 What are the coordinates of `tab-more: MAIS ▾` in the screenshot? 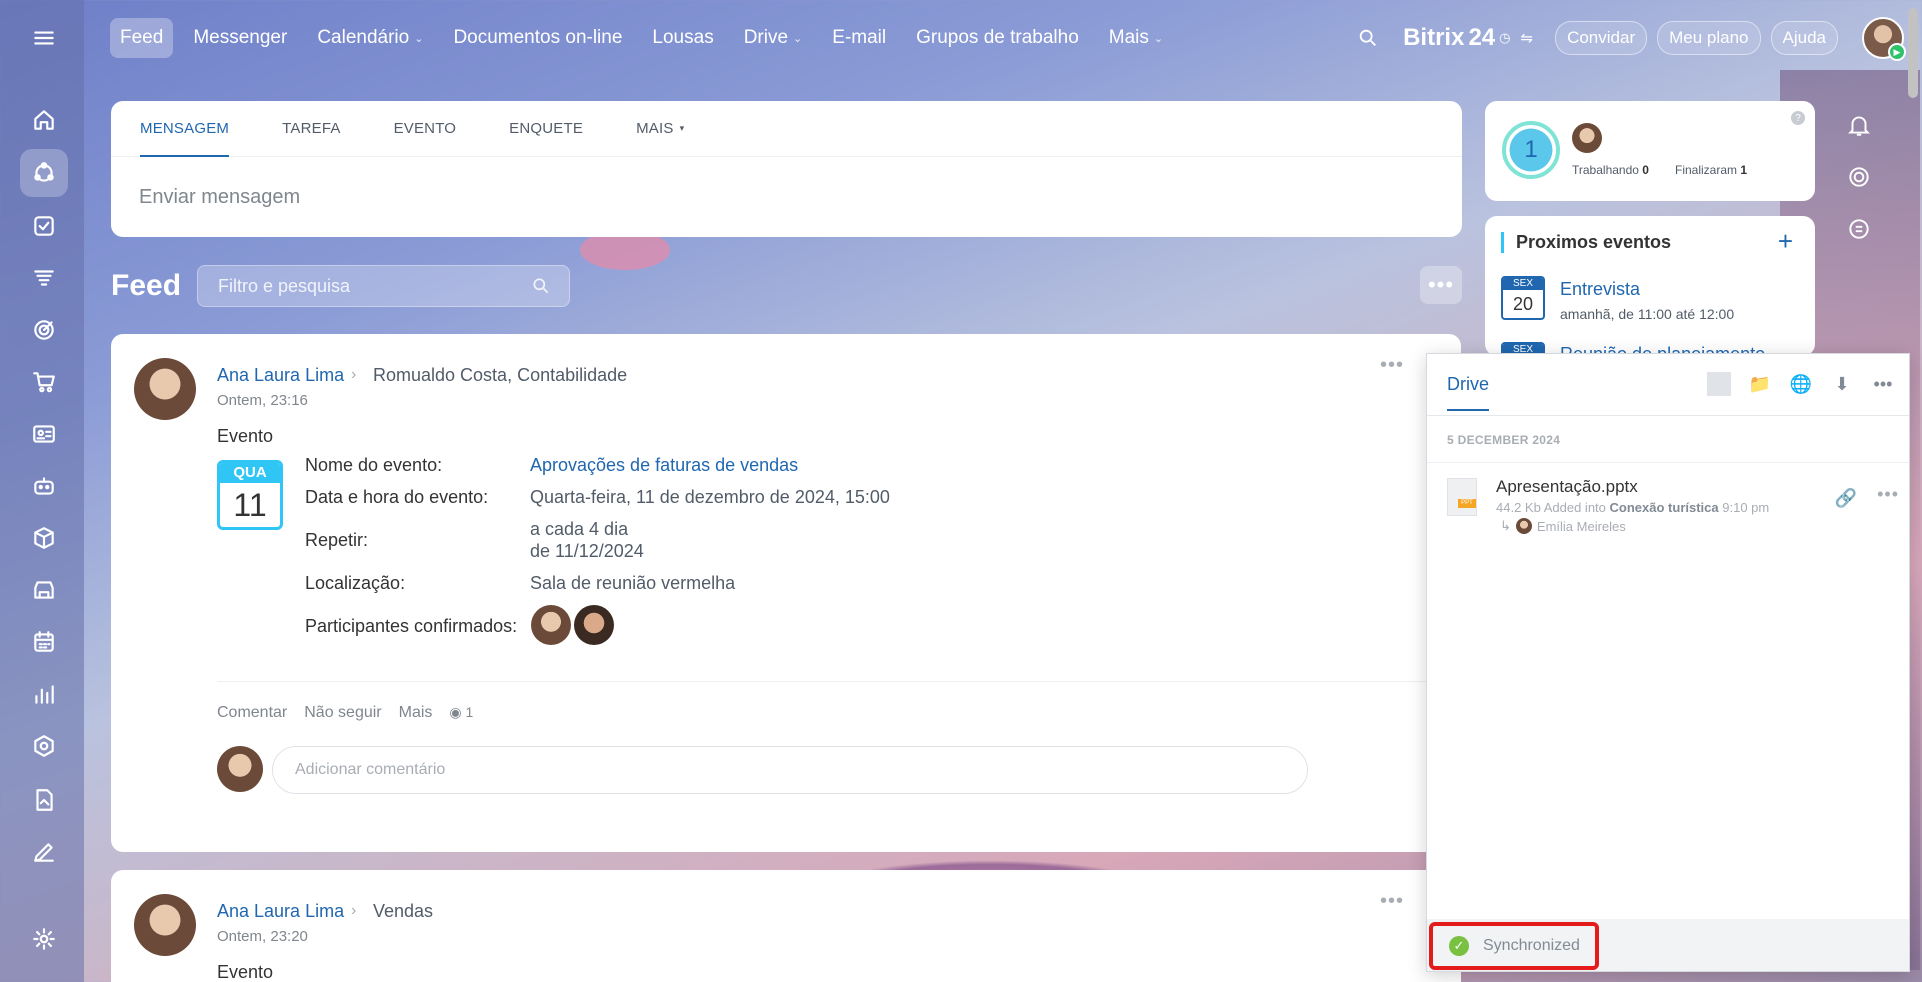 It's located at (660, 129).